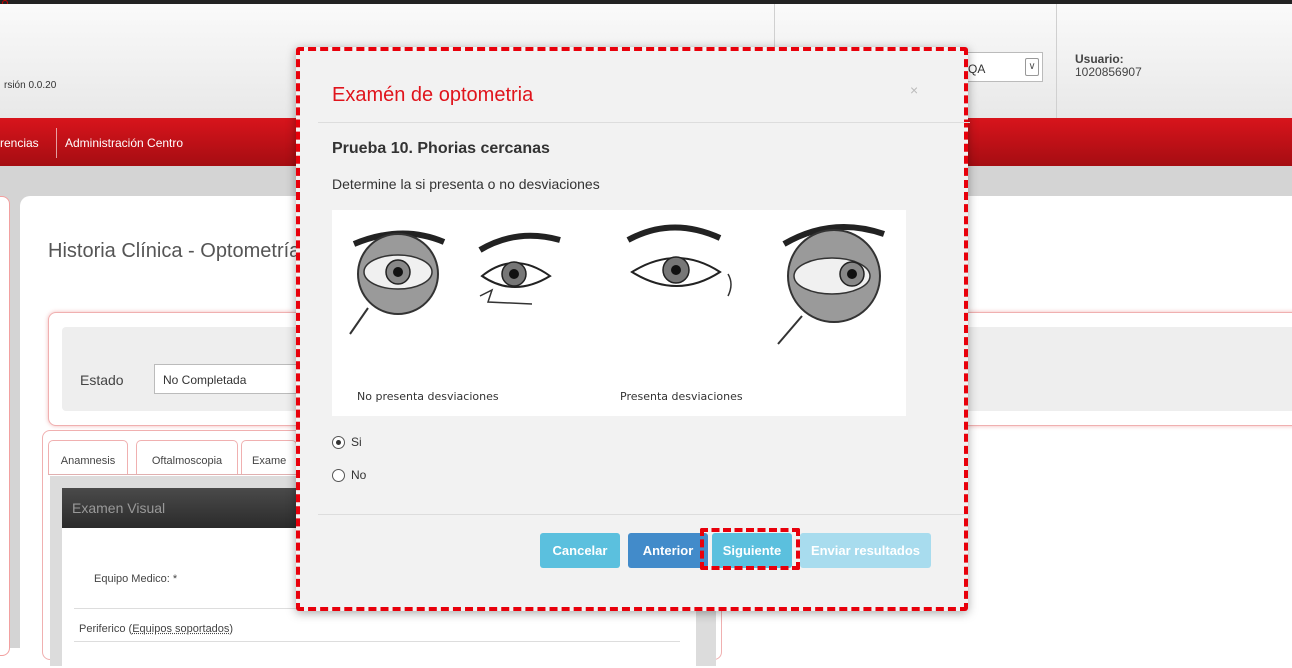 The width and height of the screenshot is (1292, 668). I want to click on phoria-illustration, so click(619, 313).